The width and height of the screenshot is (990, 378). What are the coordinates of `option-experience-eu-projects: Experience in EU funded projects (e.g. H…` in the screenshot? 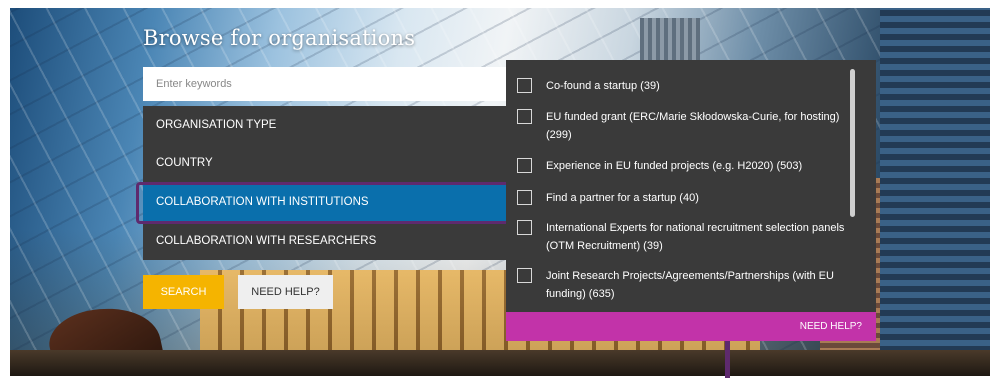 It's located at (681, 166).